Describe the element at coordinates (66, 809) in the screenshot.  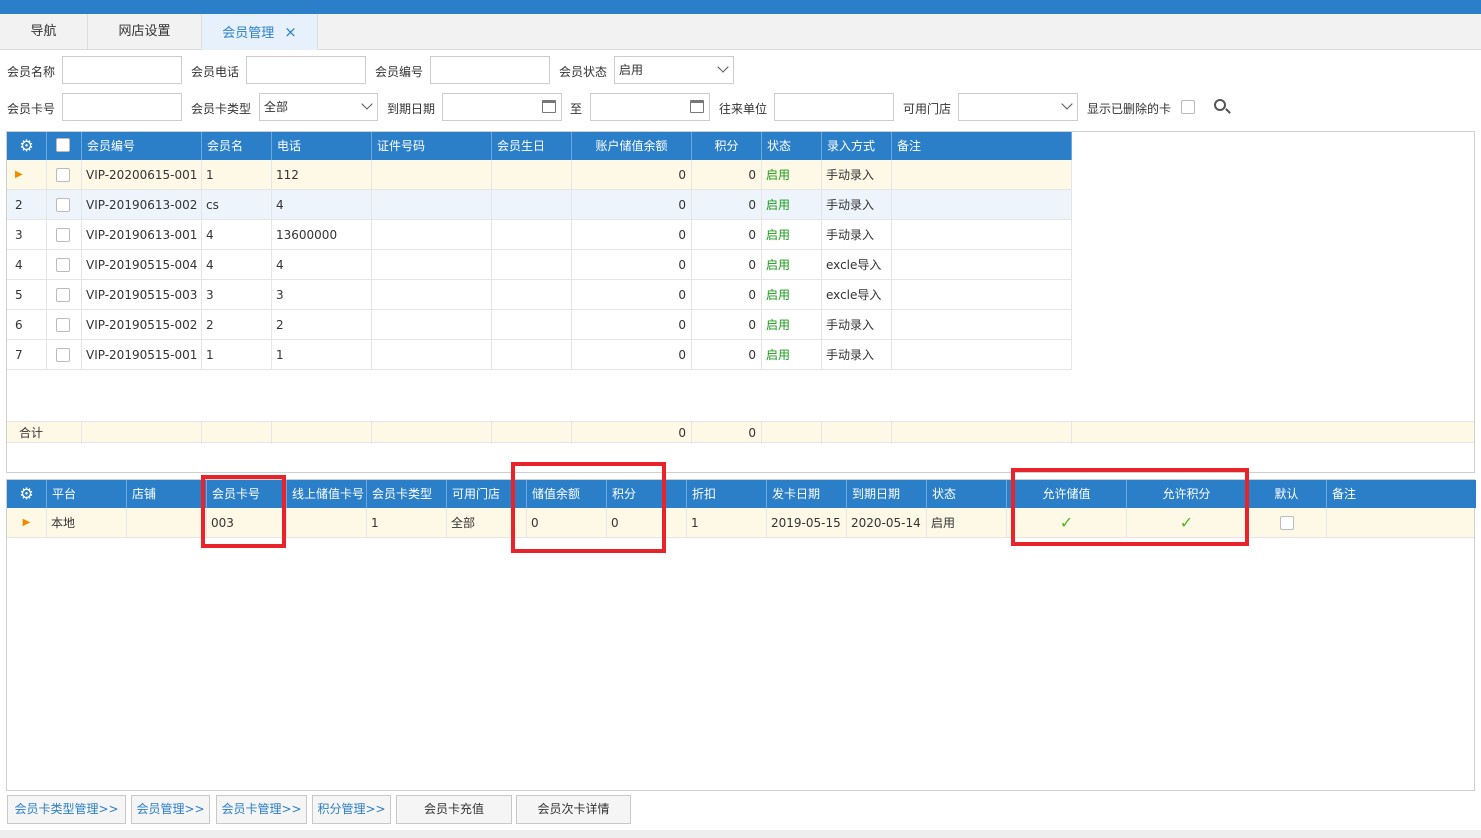
I see `card-type-management-button: 会员卡类型管理>>` at that location.